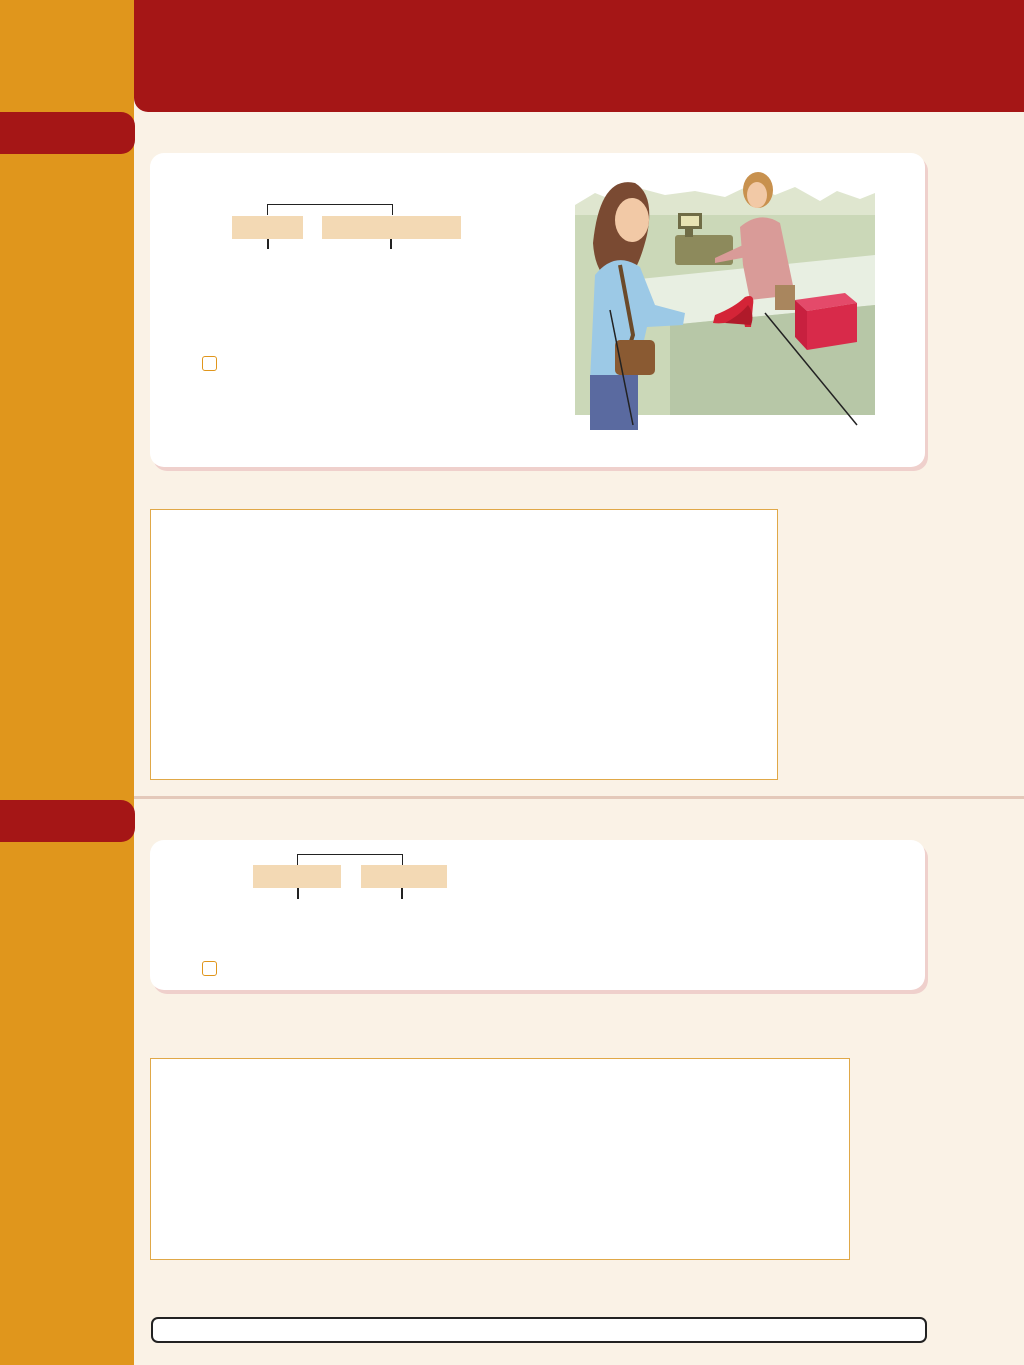 This screenshot has height=1365, width=1024. I want to click on shoe-box-icon, so click(826, 321).